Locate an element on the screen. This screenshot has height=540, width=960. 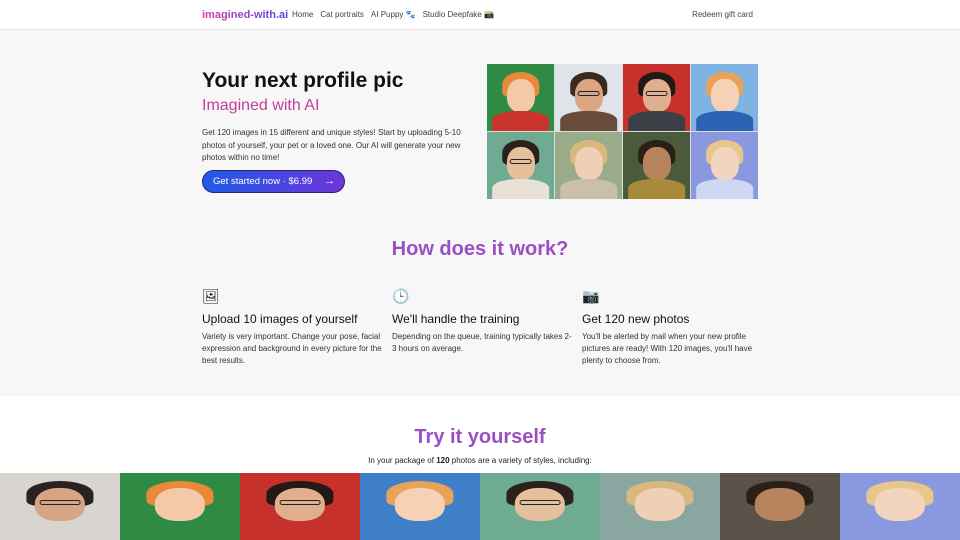
arrow-right-icon: → is located at coordinates (329, 181).